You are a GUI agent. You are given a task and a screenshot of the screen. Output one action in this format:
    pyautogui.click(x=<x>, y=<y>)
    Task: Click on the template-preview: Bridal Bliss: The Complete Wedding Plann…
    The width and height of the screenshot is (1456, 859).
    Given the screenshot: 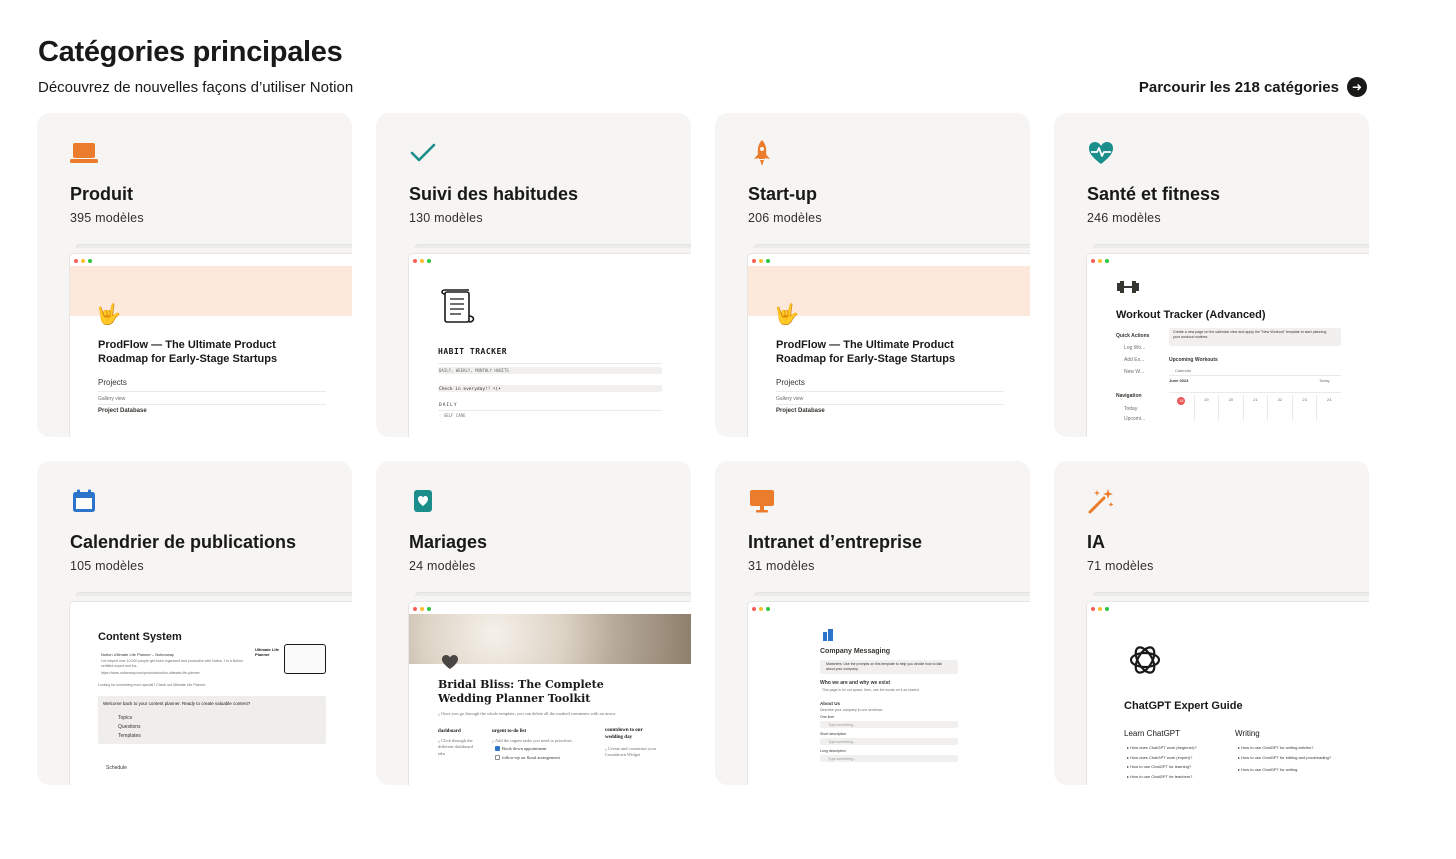 What is the action you would take?
    pyautogui.click(x=549, y=693)
    